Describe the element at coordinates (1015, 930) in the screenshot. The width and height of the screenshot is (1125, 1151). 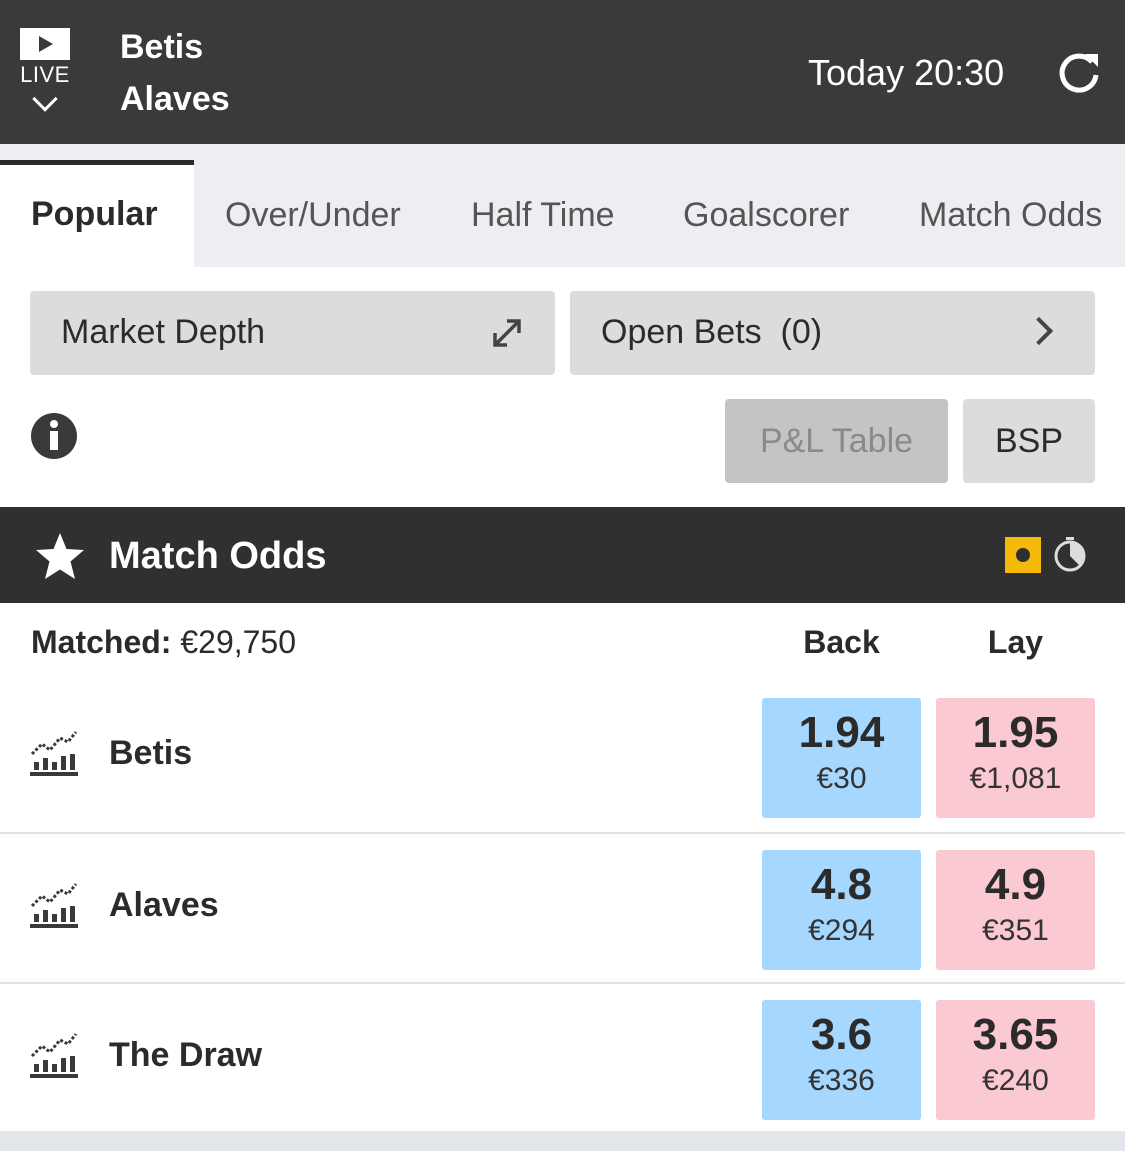
I see `lay-stake: €351` at that location.